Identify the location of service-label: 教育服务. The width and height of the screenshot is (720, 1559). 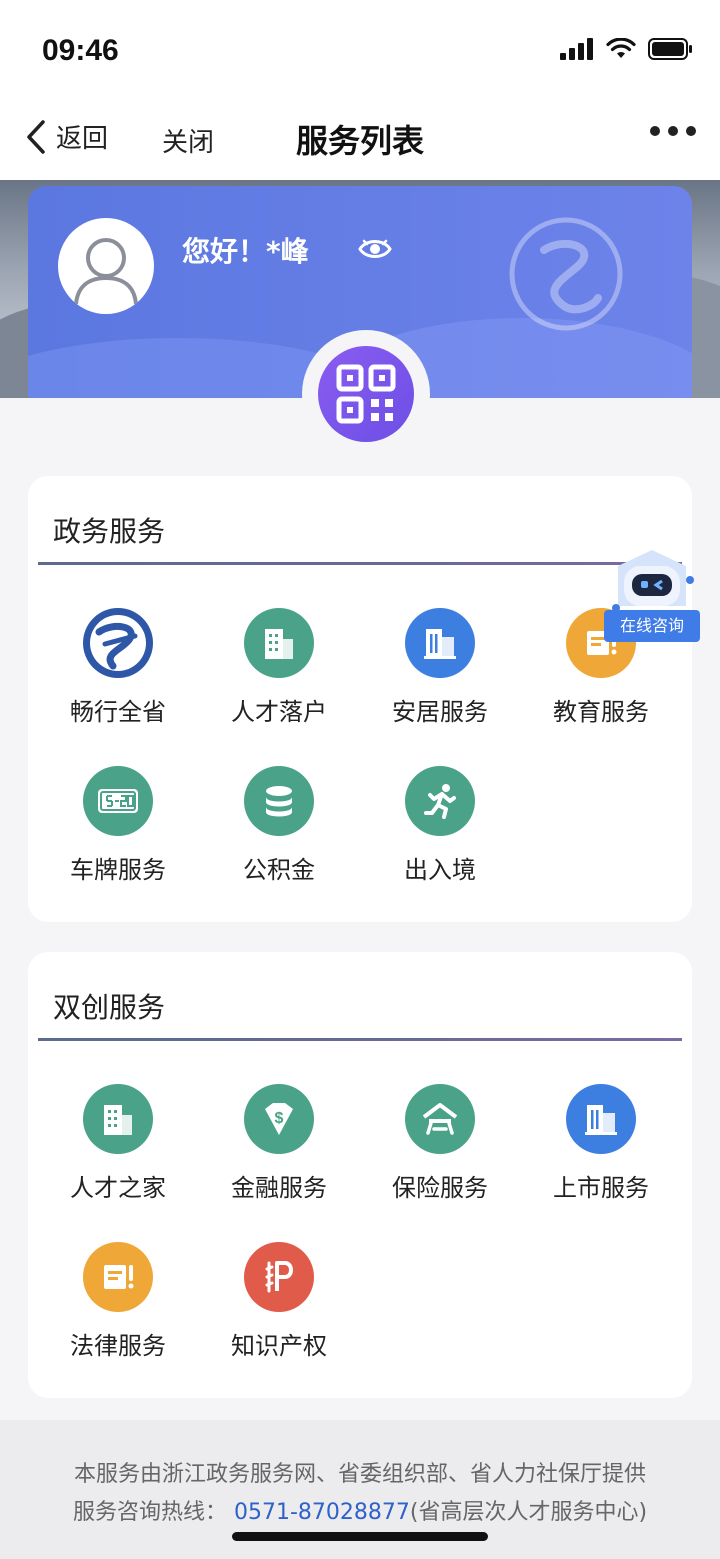
(601, 712).